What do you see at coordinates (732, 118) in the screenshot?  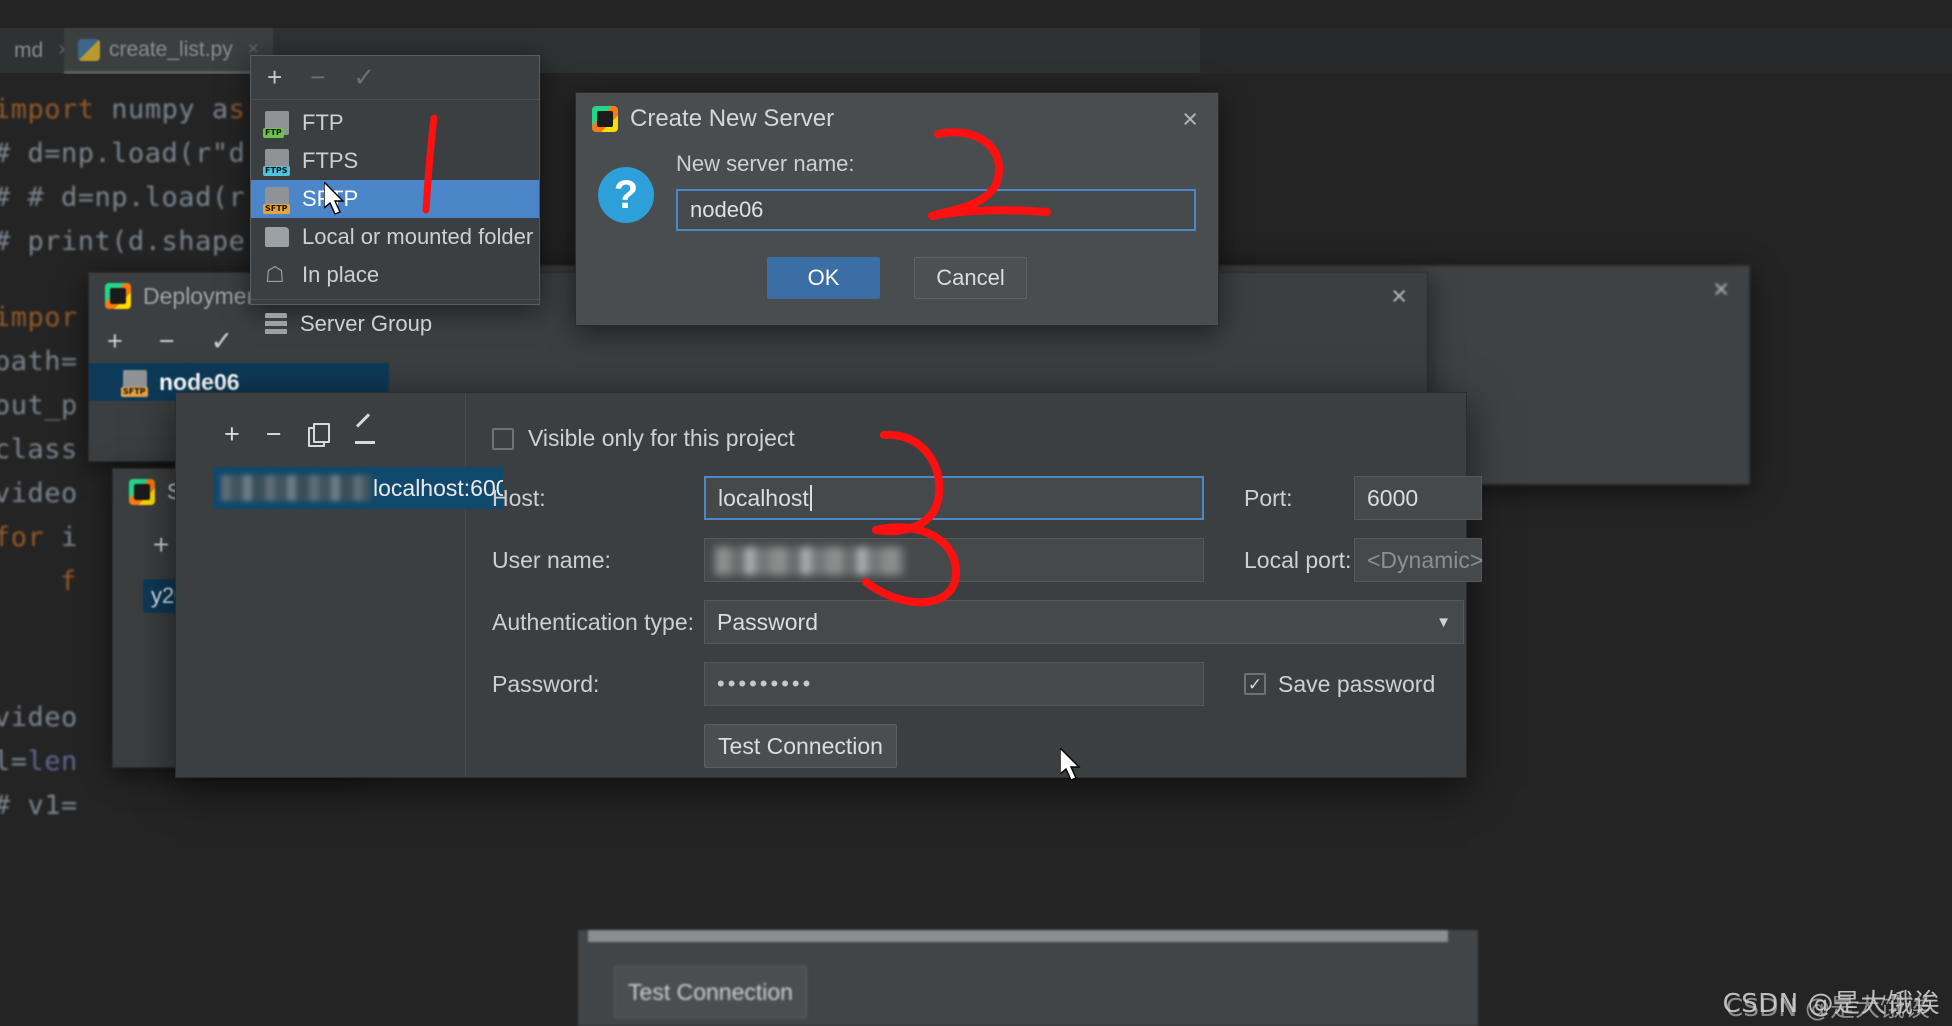 I see `dialog-title-label: Create New Server` at bounding box center [732, 118].